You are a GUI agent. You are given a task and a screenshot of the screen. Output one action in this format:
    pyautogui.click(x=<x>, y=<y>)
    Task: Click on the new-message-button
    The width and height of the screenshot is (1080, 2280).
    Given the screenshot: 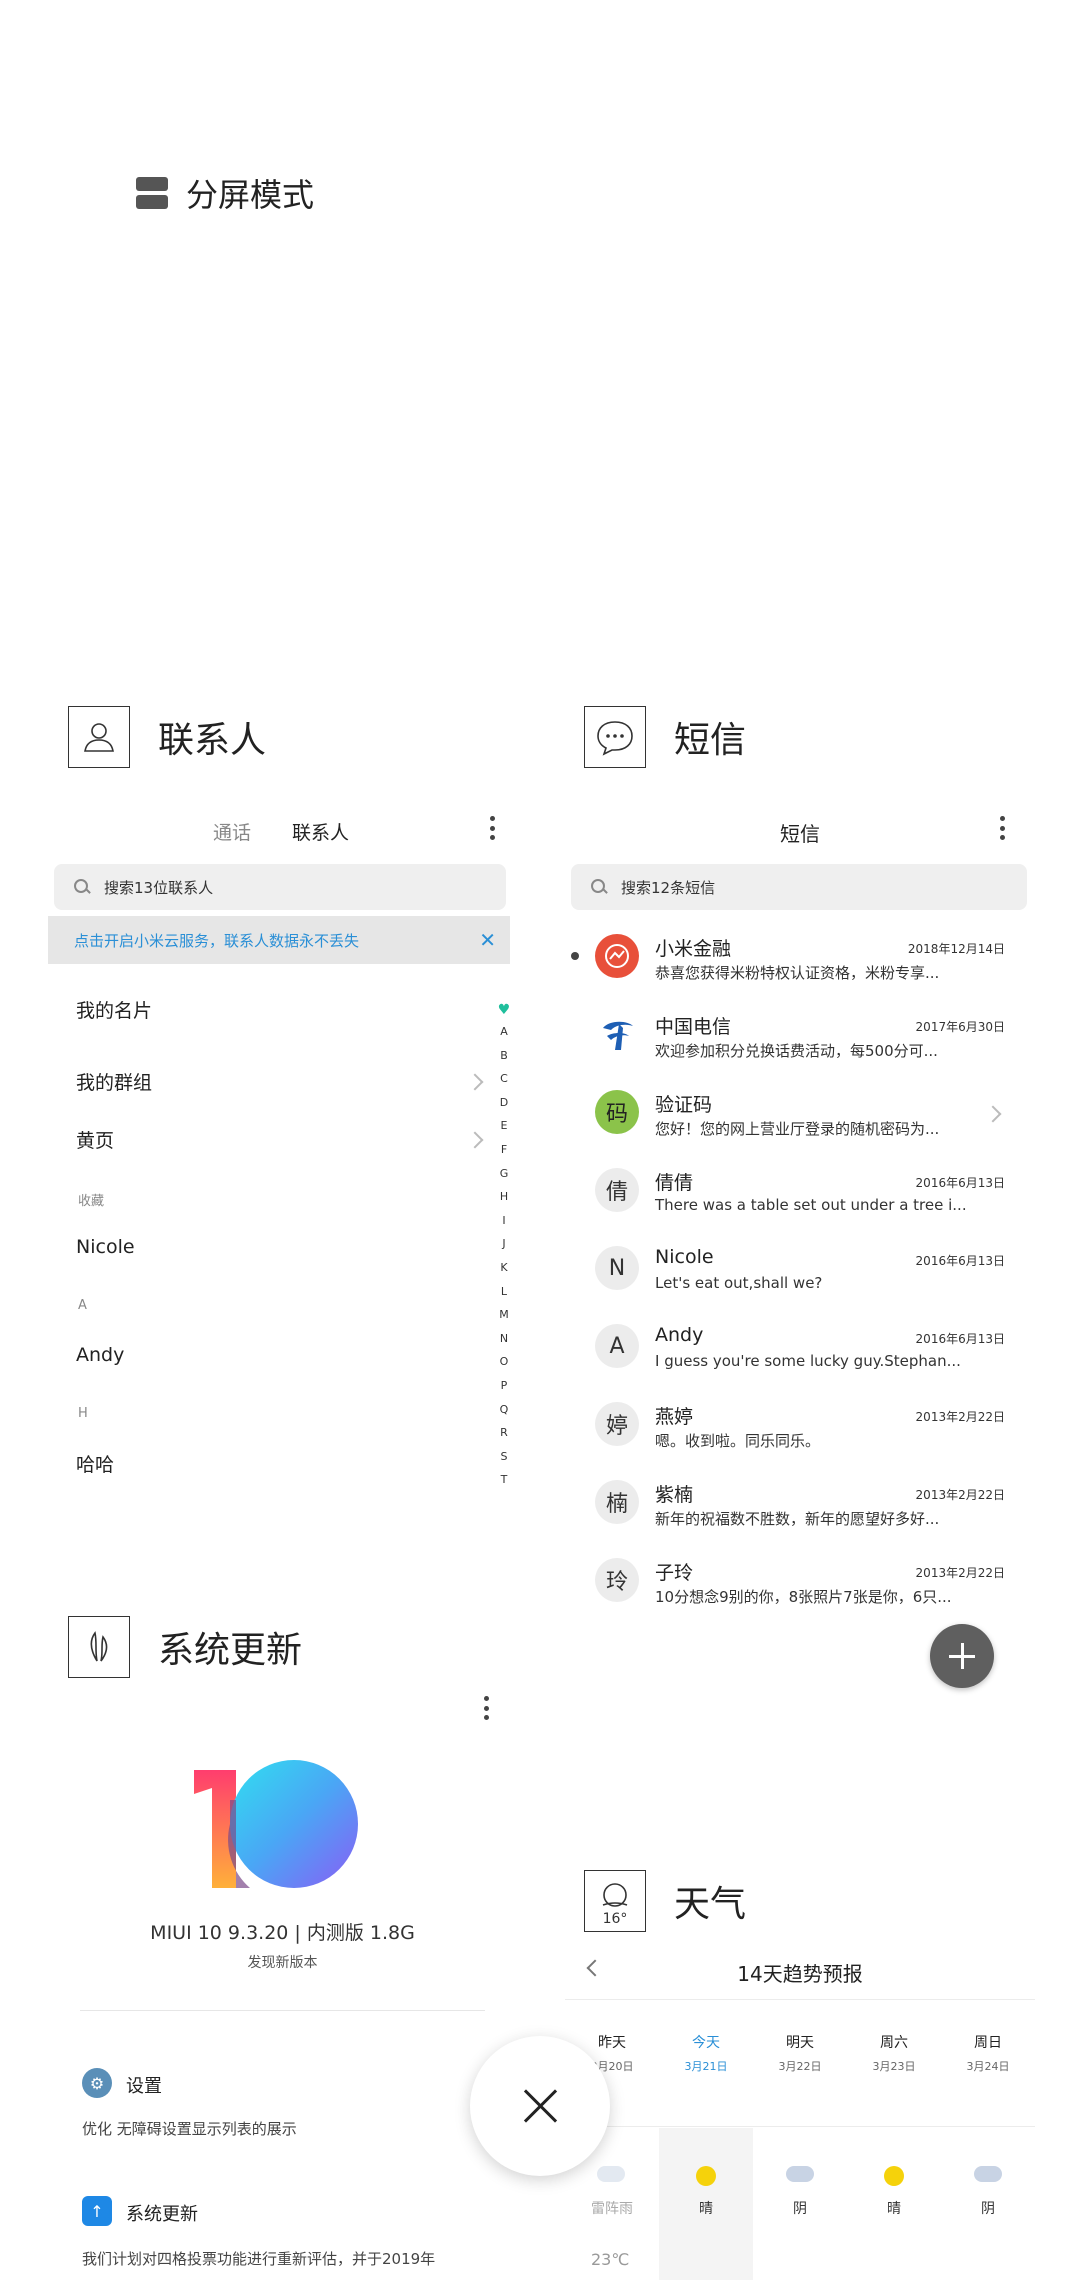 What is the action you would take?
    pyautogui.click(x=962, y=1656)
    